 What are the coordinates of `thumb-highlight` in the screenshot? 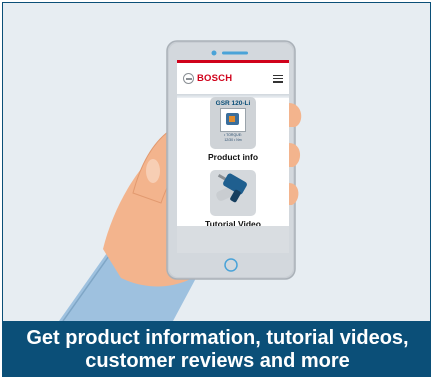 It's located at (153, 171).